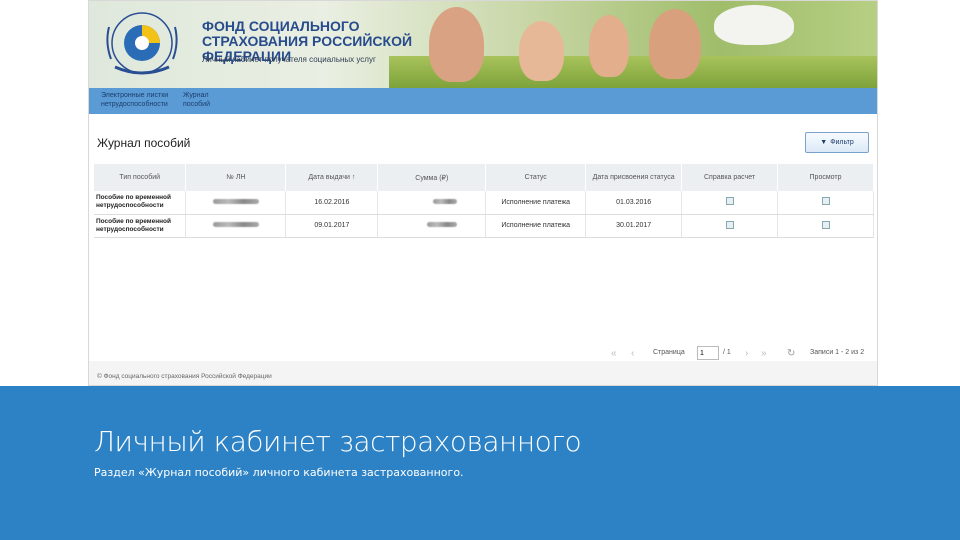 The width and height of the screenshot is (960, 540). Describe the element at coordinates (824, 142) in the screenshot. I see `filter-icon: ▼` at that location.